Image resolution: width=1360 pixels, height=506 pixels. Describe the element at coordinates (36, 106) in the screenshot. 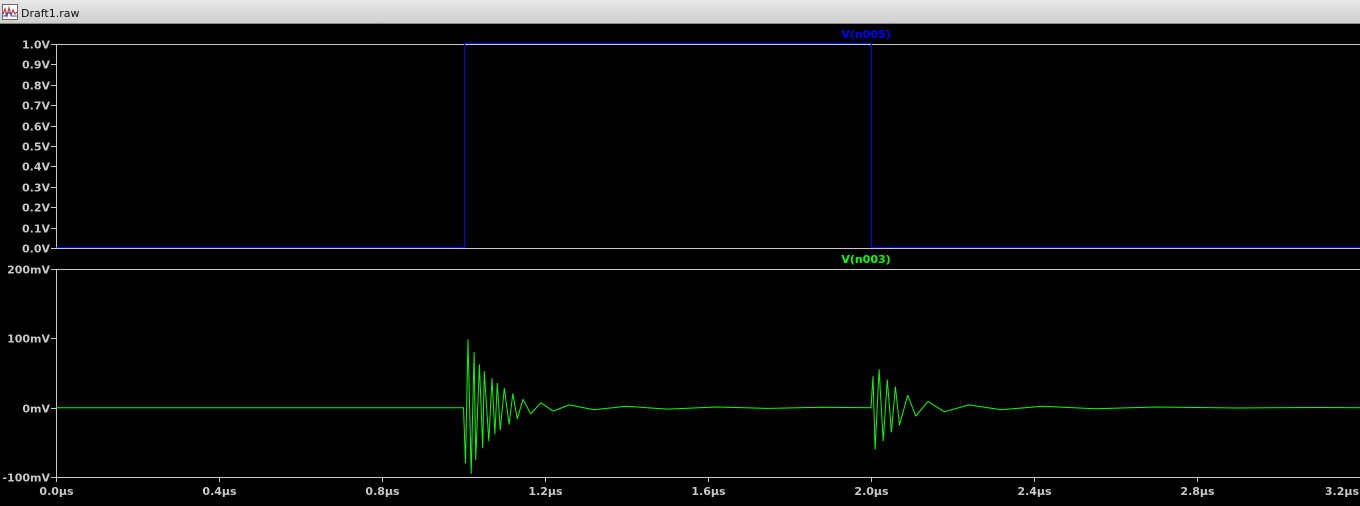

I see `top-y-tick-label: 0.7V` at that location.